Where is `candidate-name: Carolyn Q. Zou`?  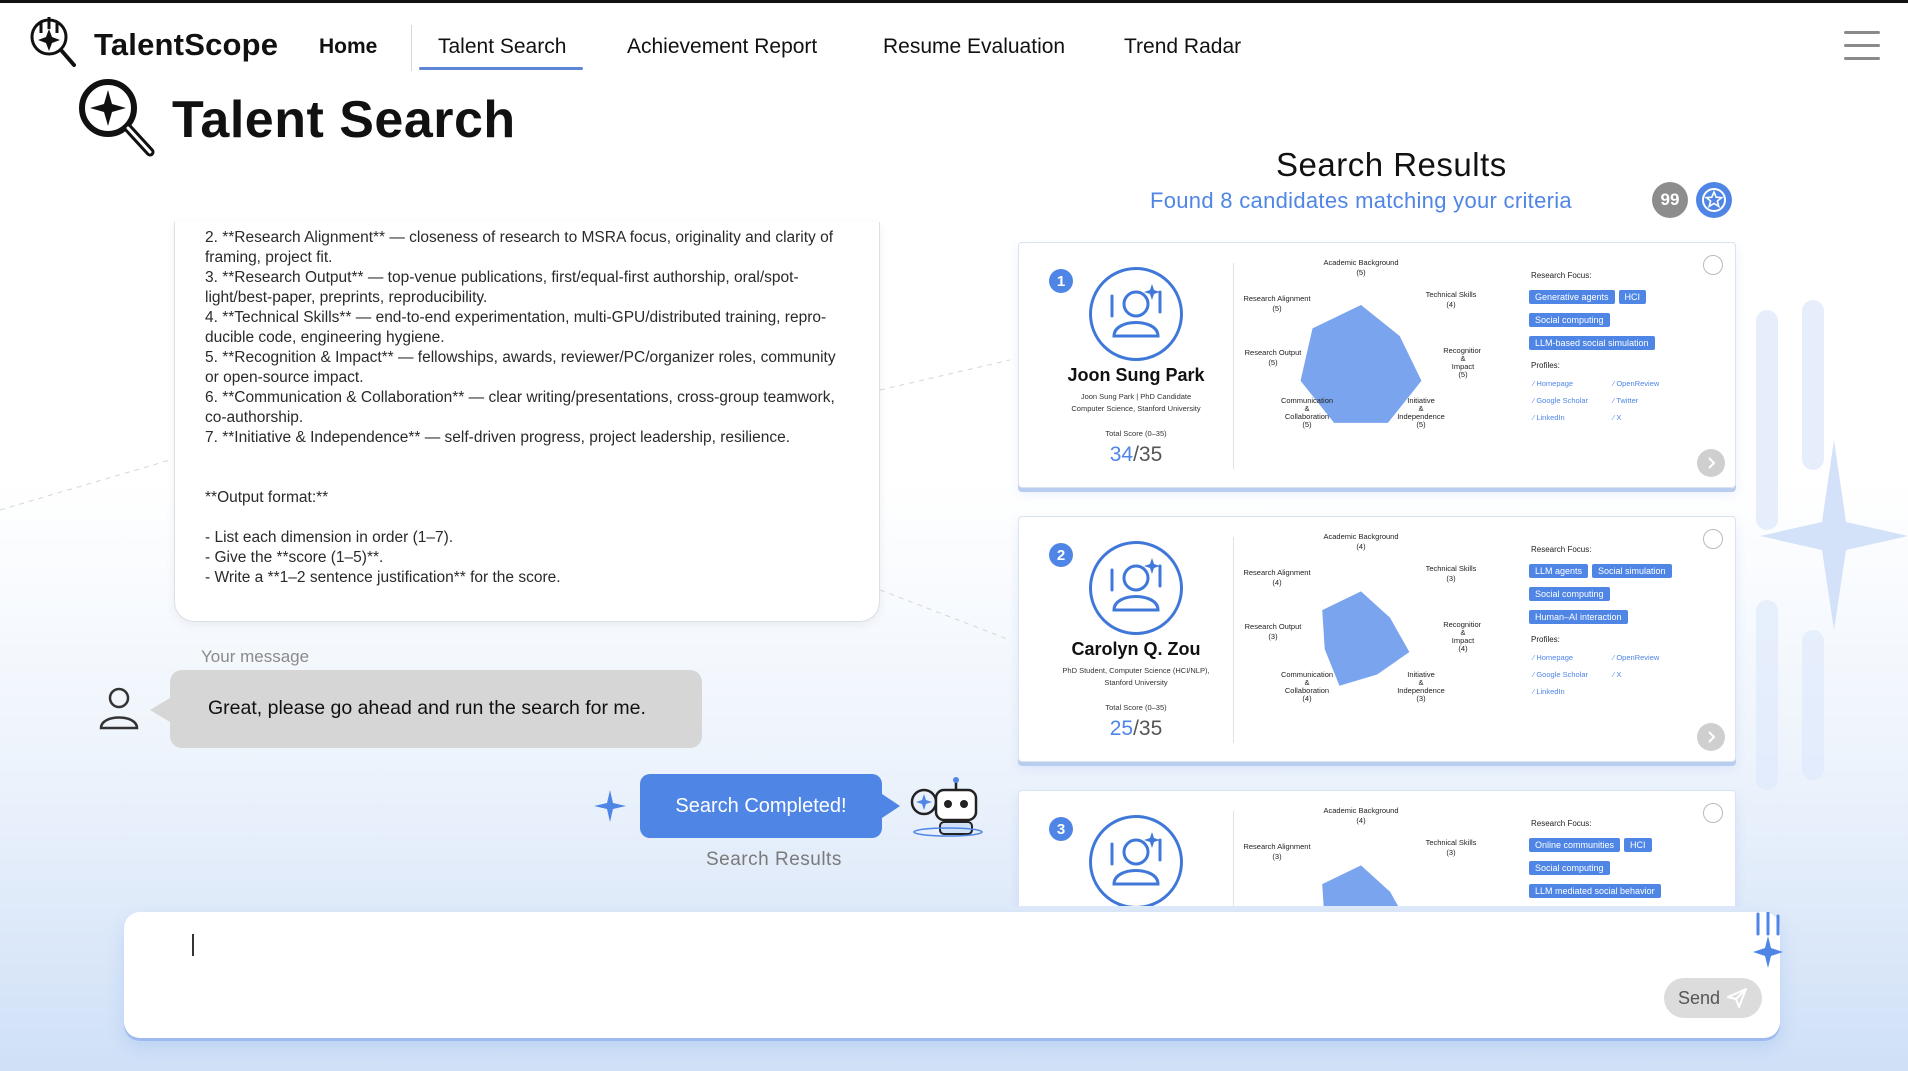
candidate-name: Carolyn Q. Zou is located at coordinates (1136, 649).